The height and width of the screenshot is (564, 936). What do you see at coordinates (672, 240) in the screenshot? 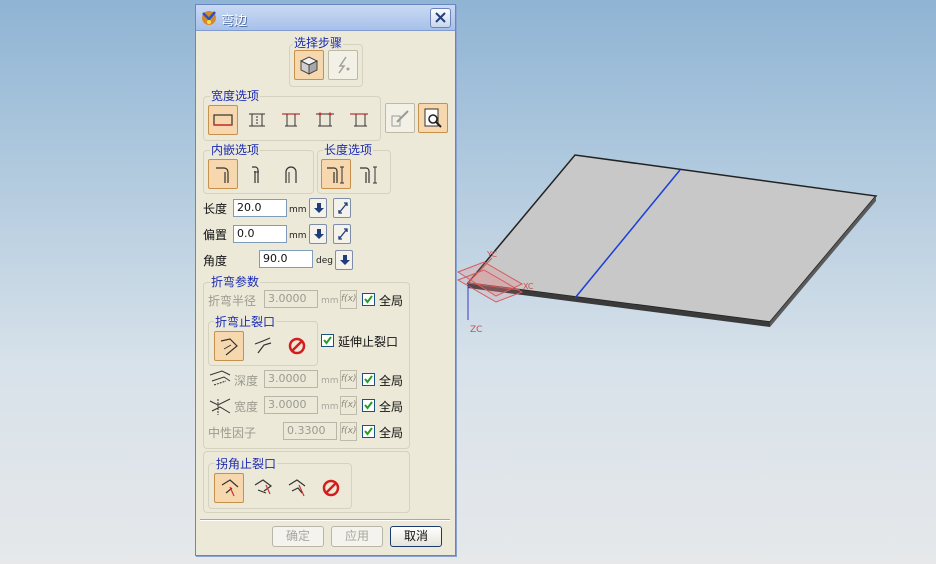
I see `sheet-metal-plate` at bounding box center [672, 240].